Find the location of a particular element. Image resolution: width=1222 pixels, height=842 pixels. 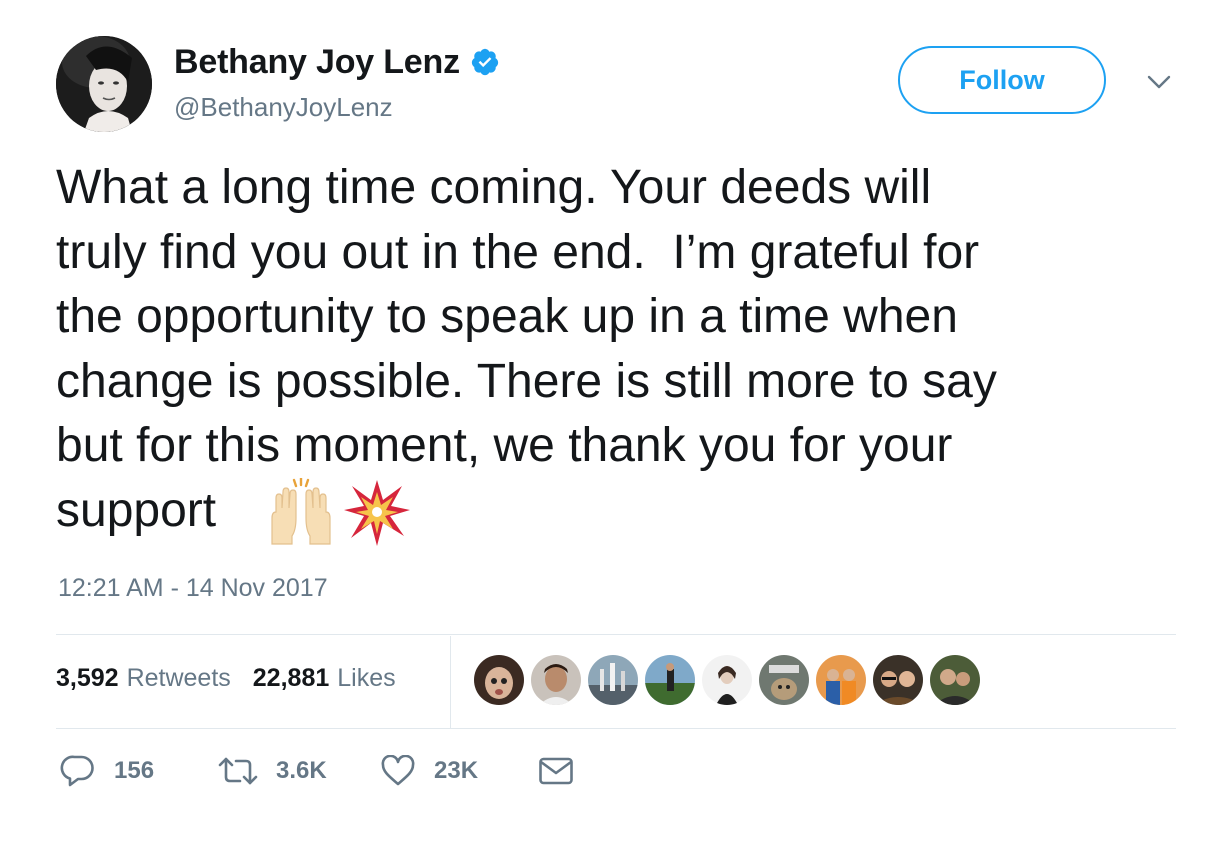

reply-button: 156 is located at coordinates (139, 771).